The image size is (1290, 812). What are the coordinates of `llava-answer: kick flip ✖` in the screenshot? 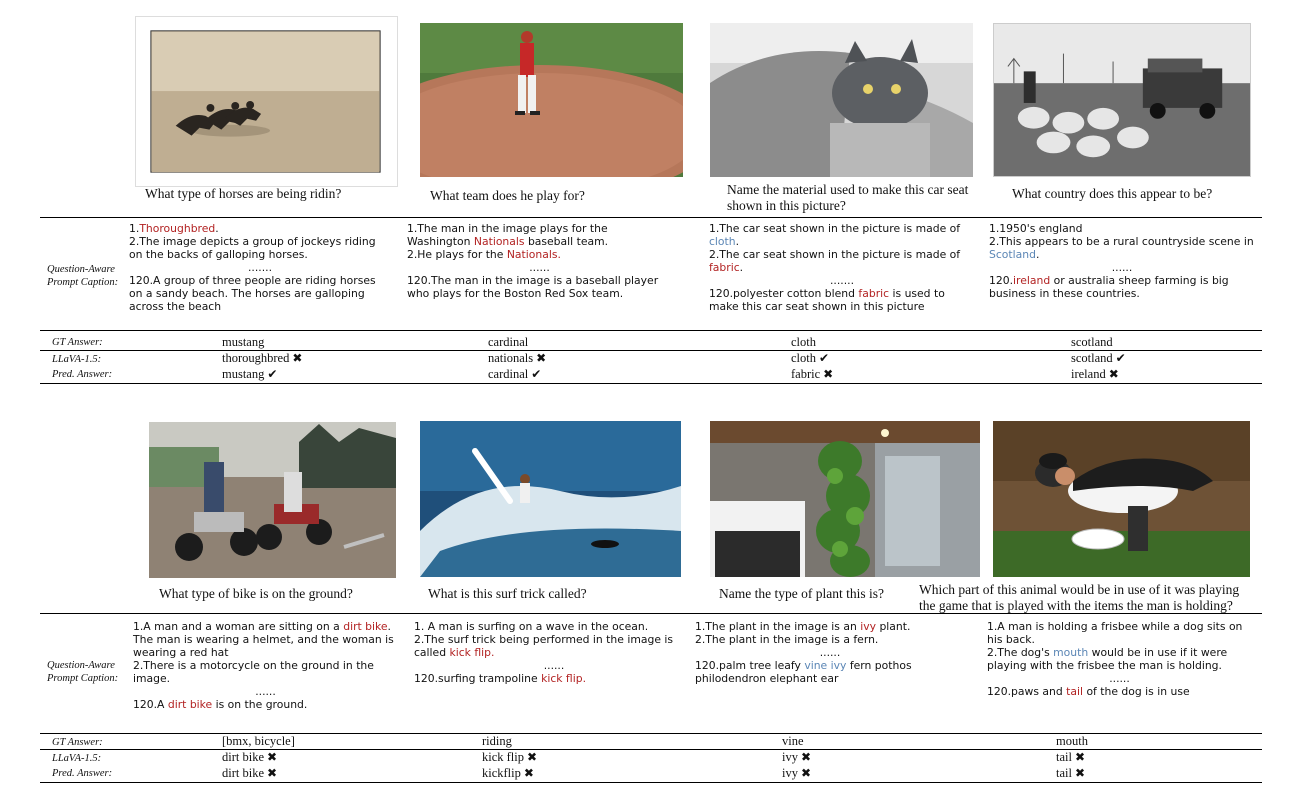 It's located at (509, 757).